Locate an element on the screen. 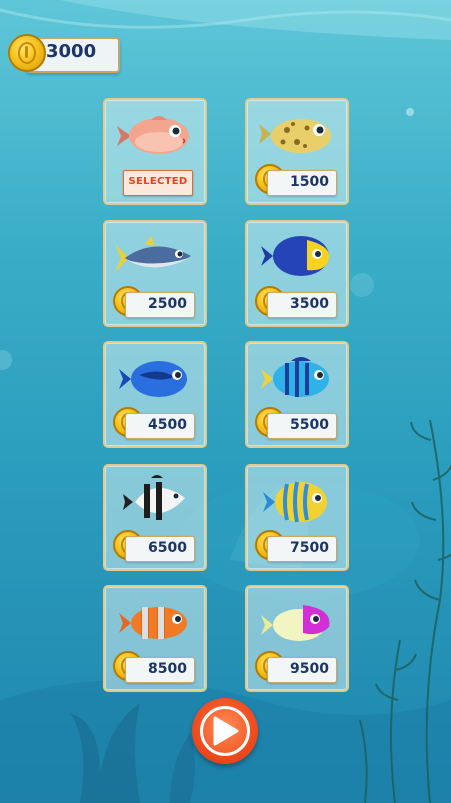  price-value: 9500 is located at coordinates (309, 669).